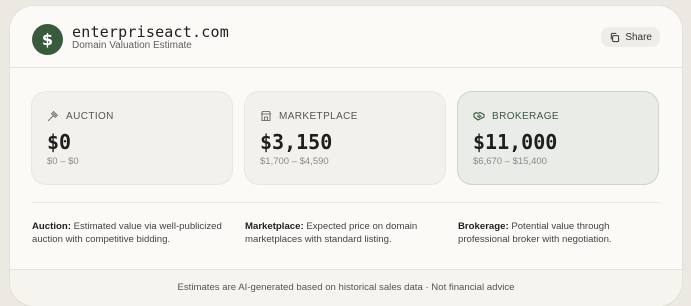 This screenshot has width=691, height=306. What do you see at coordinates (294, 161) in the screenshot?
I see `tile-range: $1,700 – $4,590` at bounding box center [294, 161].